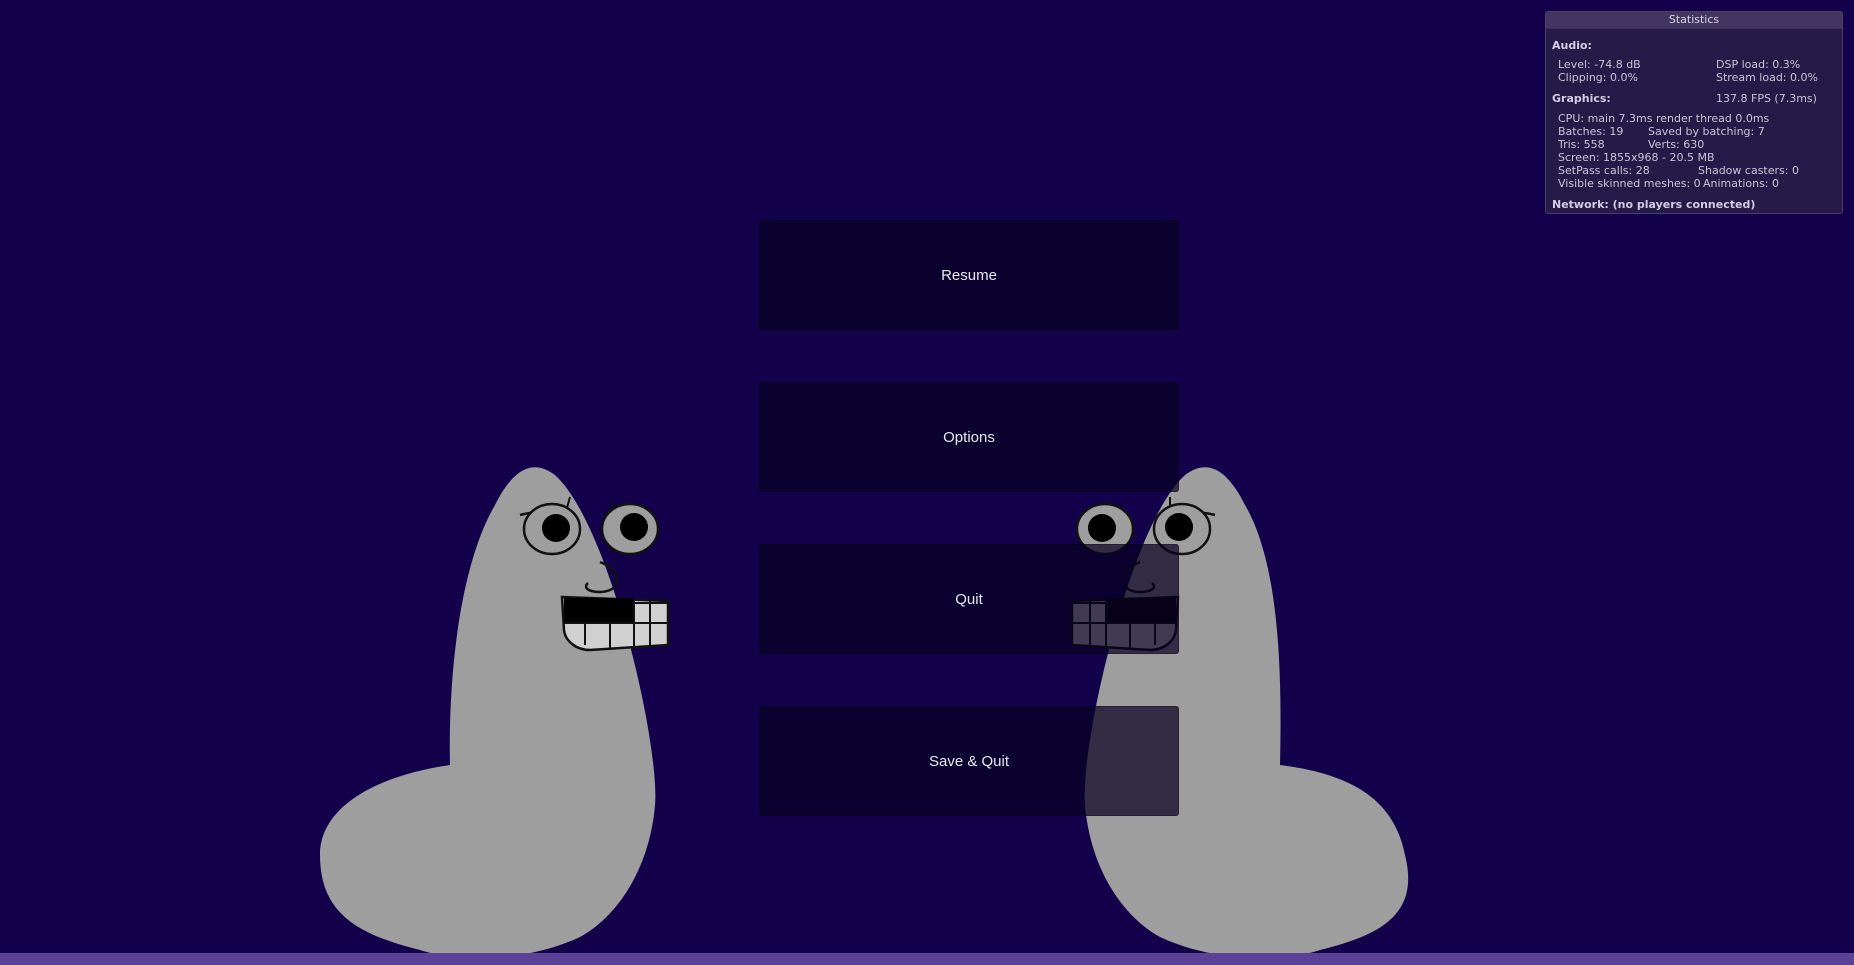  What do you see at coordinates (927, 959) in the screenshot?
I see `bottom-bar` at bounding box center [927, 959].